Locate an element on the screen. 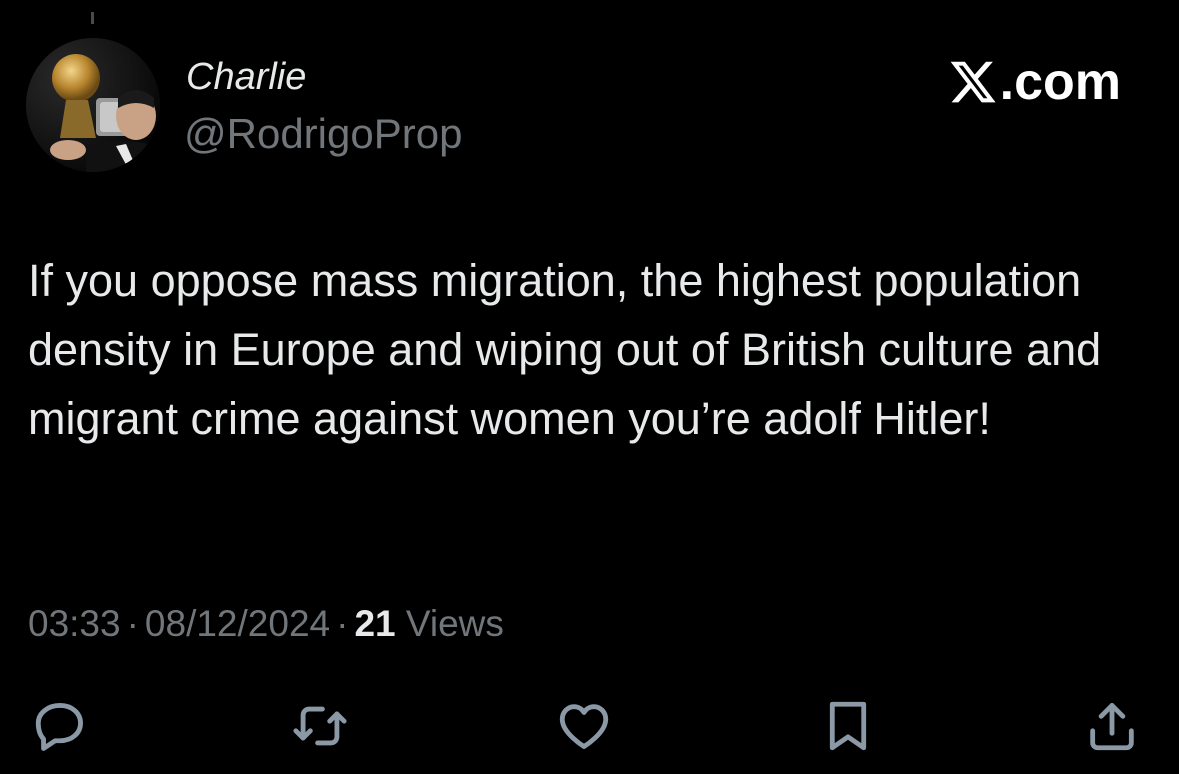  views-label: Views is located at coordinates (454, 623).